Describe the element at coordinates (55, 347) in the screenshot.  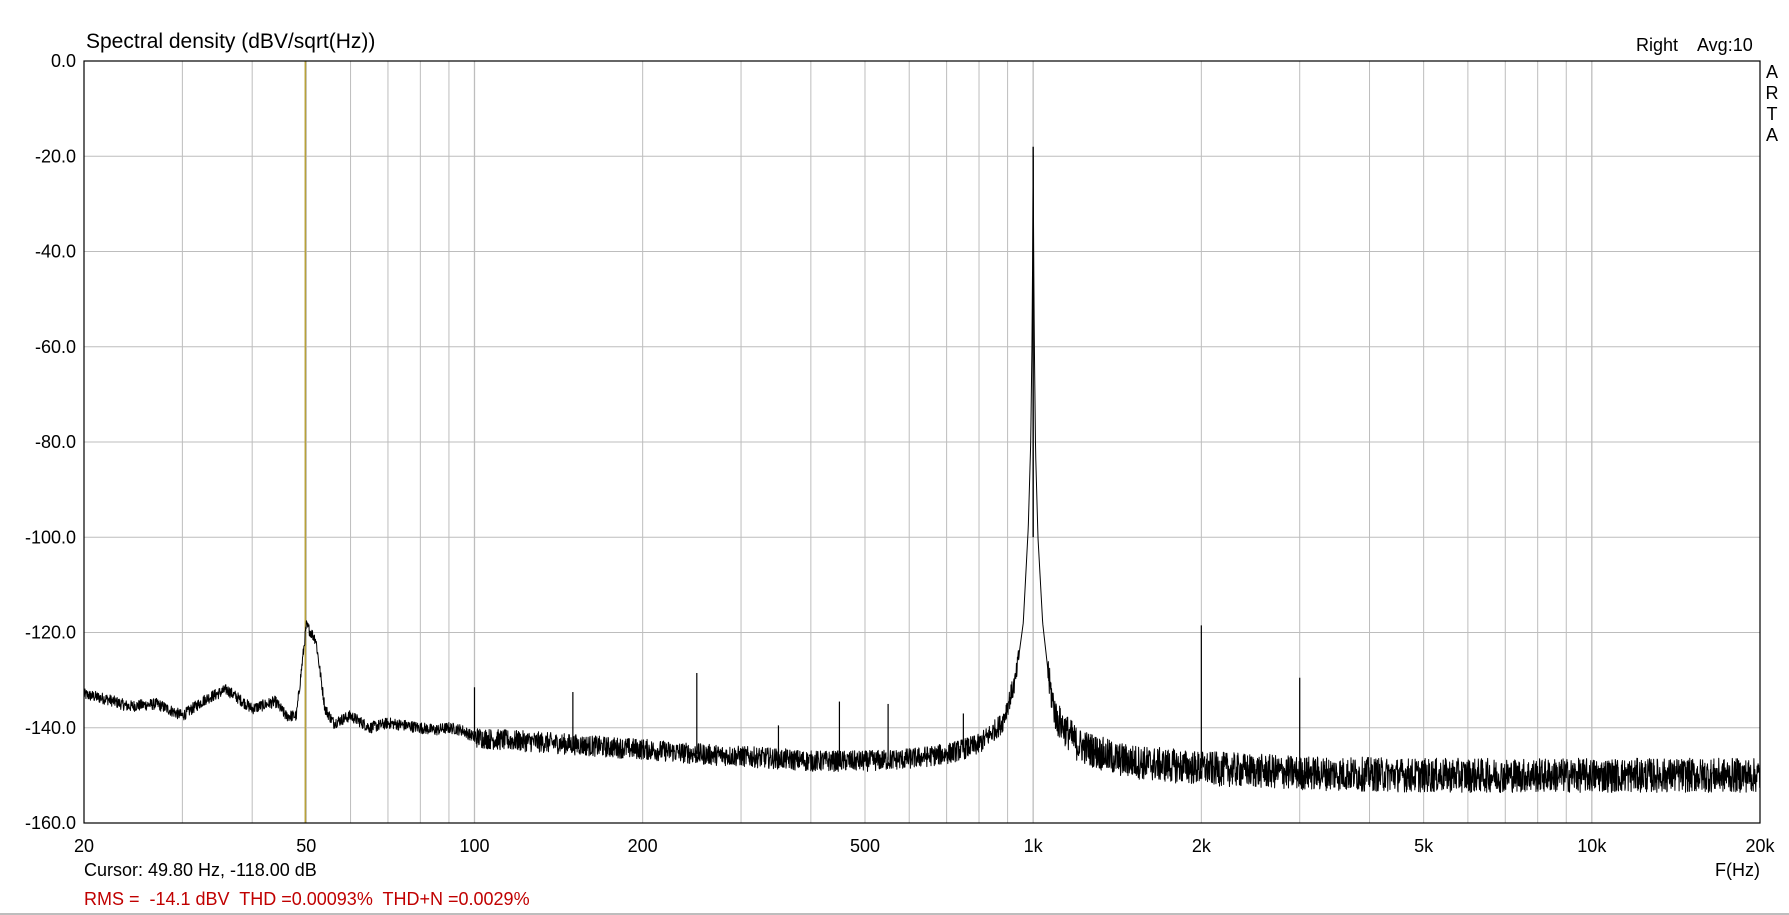
I see `y-tick-label: -60.0` at that location.